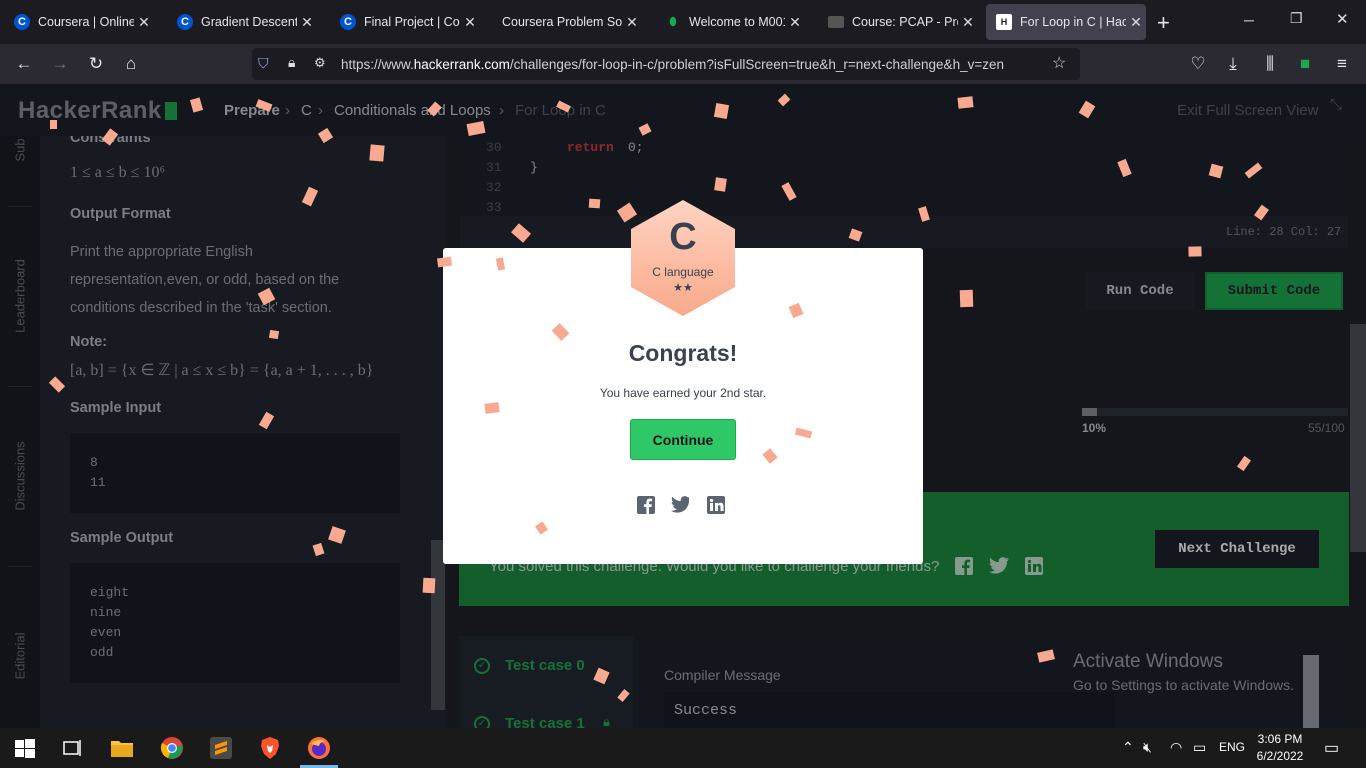  What do you see at coordinates (405, 22) in the screenshot?
I see `browser-tab: CFinal Project | Cours✕` at bounding box center [405, 22].